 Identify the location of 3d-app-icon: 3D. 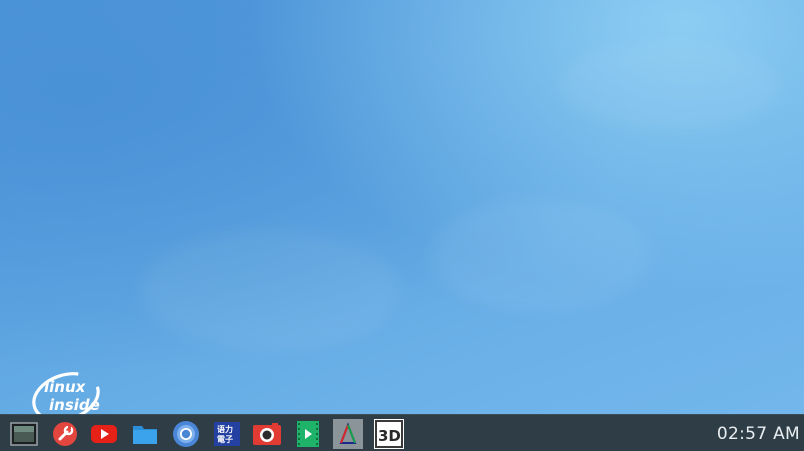
(389, 434).